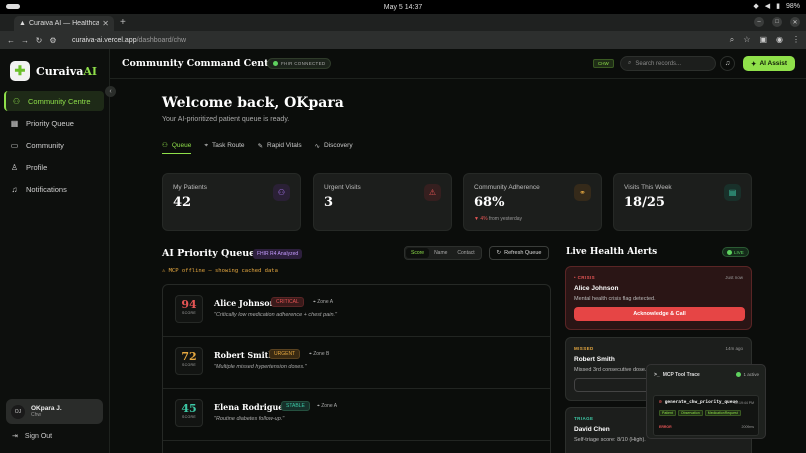  I want to click on warning-text: MCP offline — showing cached data, so click(223, 271).